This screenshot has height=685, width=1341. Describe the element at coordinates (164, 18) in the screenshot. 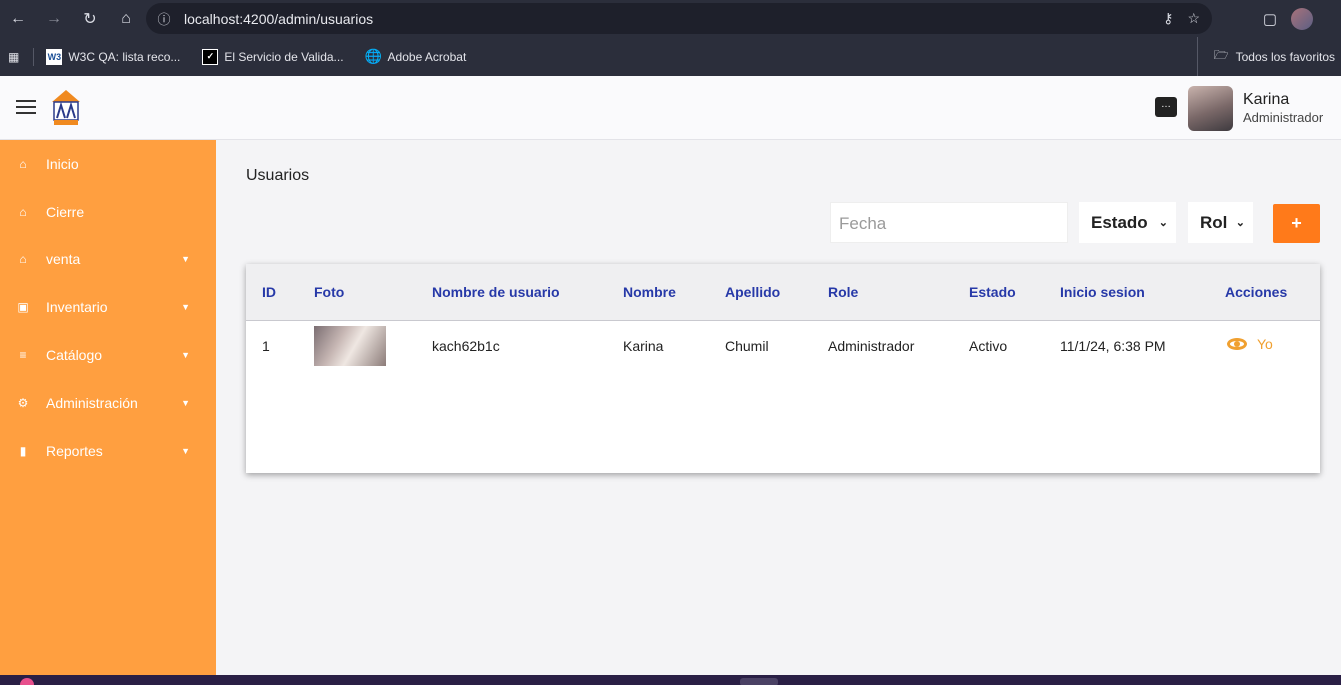

I see `site-info-icon: ⓘ` at that location.